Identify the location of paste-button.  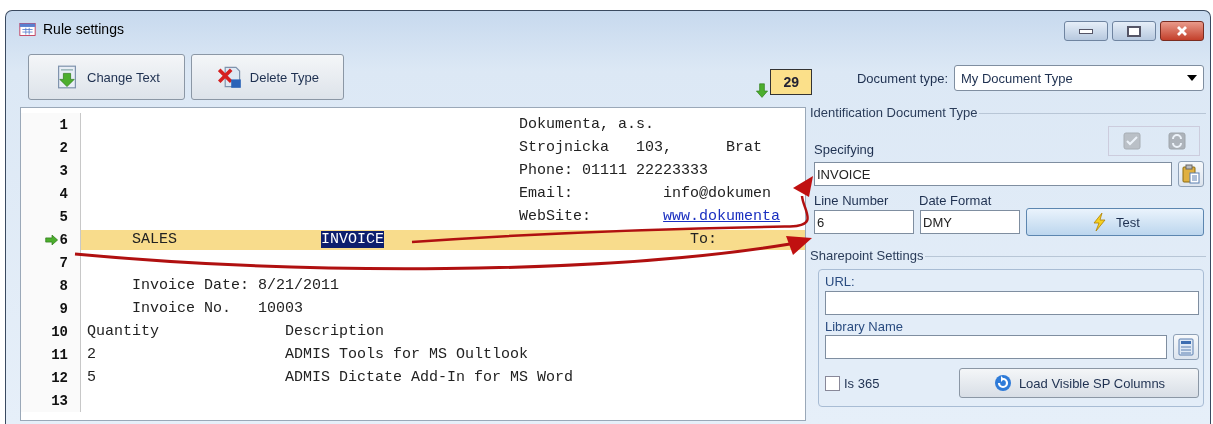
(1191, 174).